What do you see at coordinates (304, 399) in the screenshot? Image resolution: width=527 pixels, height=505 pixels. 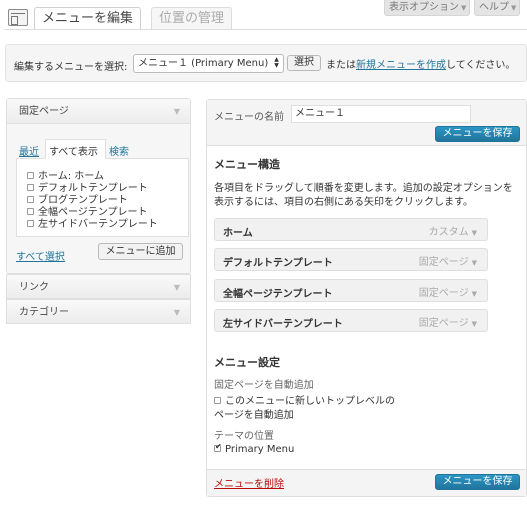 I see `auto-add-checkbox-row: このメニューに新しいトップレベルの` at bounding box center [304, 399].